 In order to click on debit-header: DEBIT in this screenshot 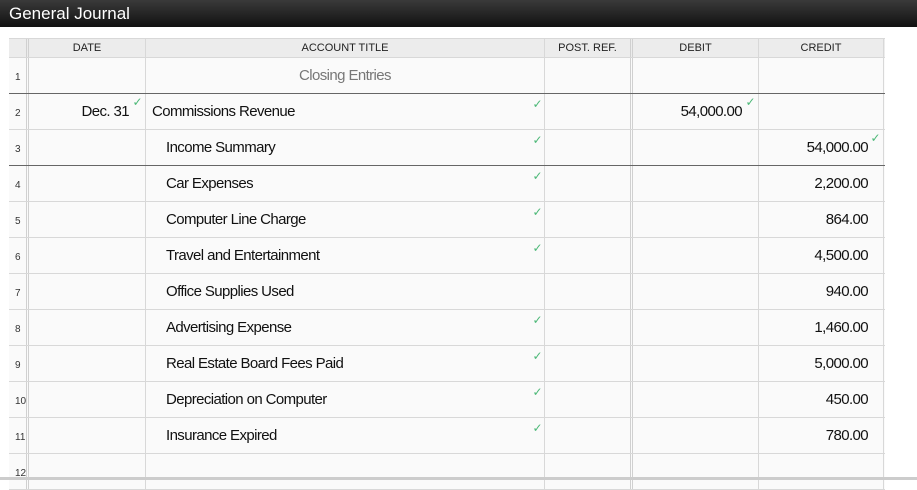, I will do `click(696, 48)`.